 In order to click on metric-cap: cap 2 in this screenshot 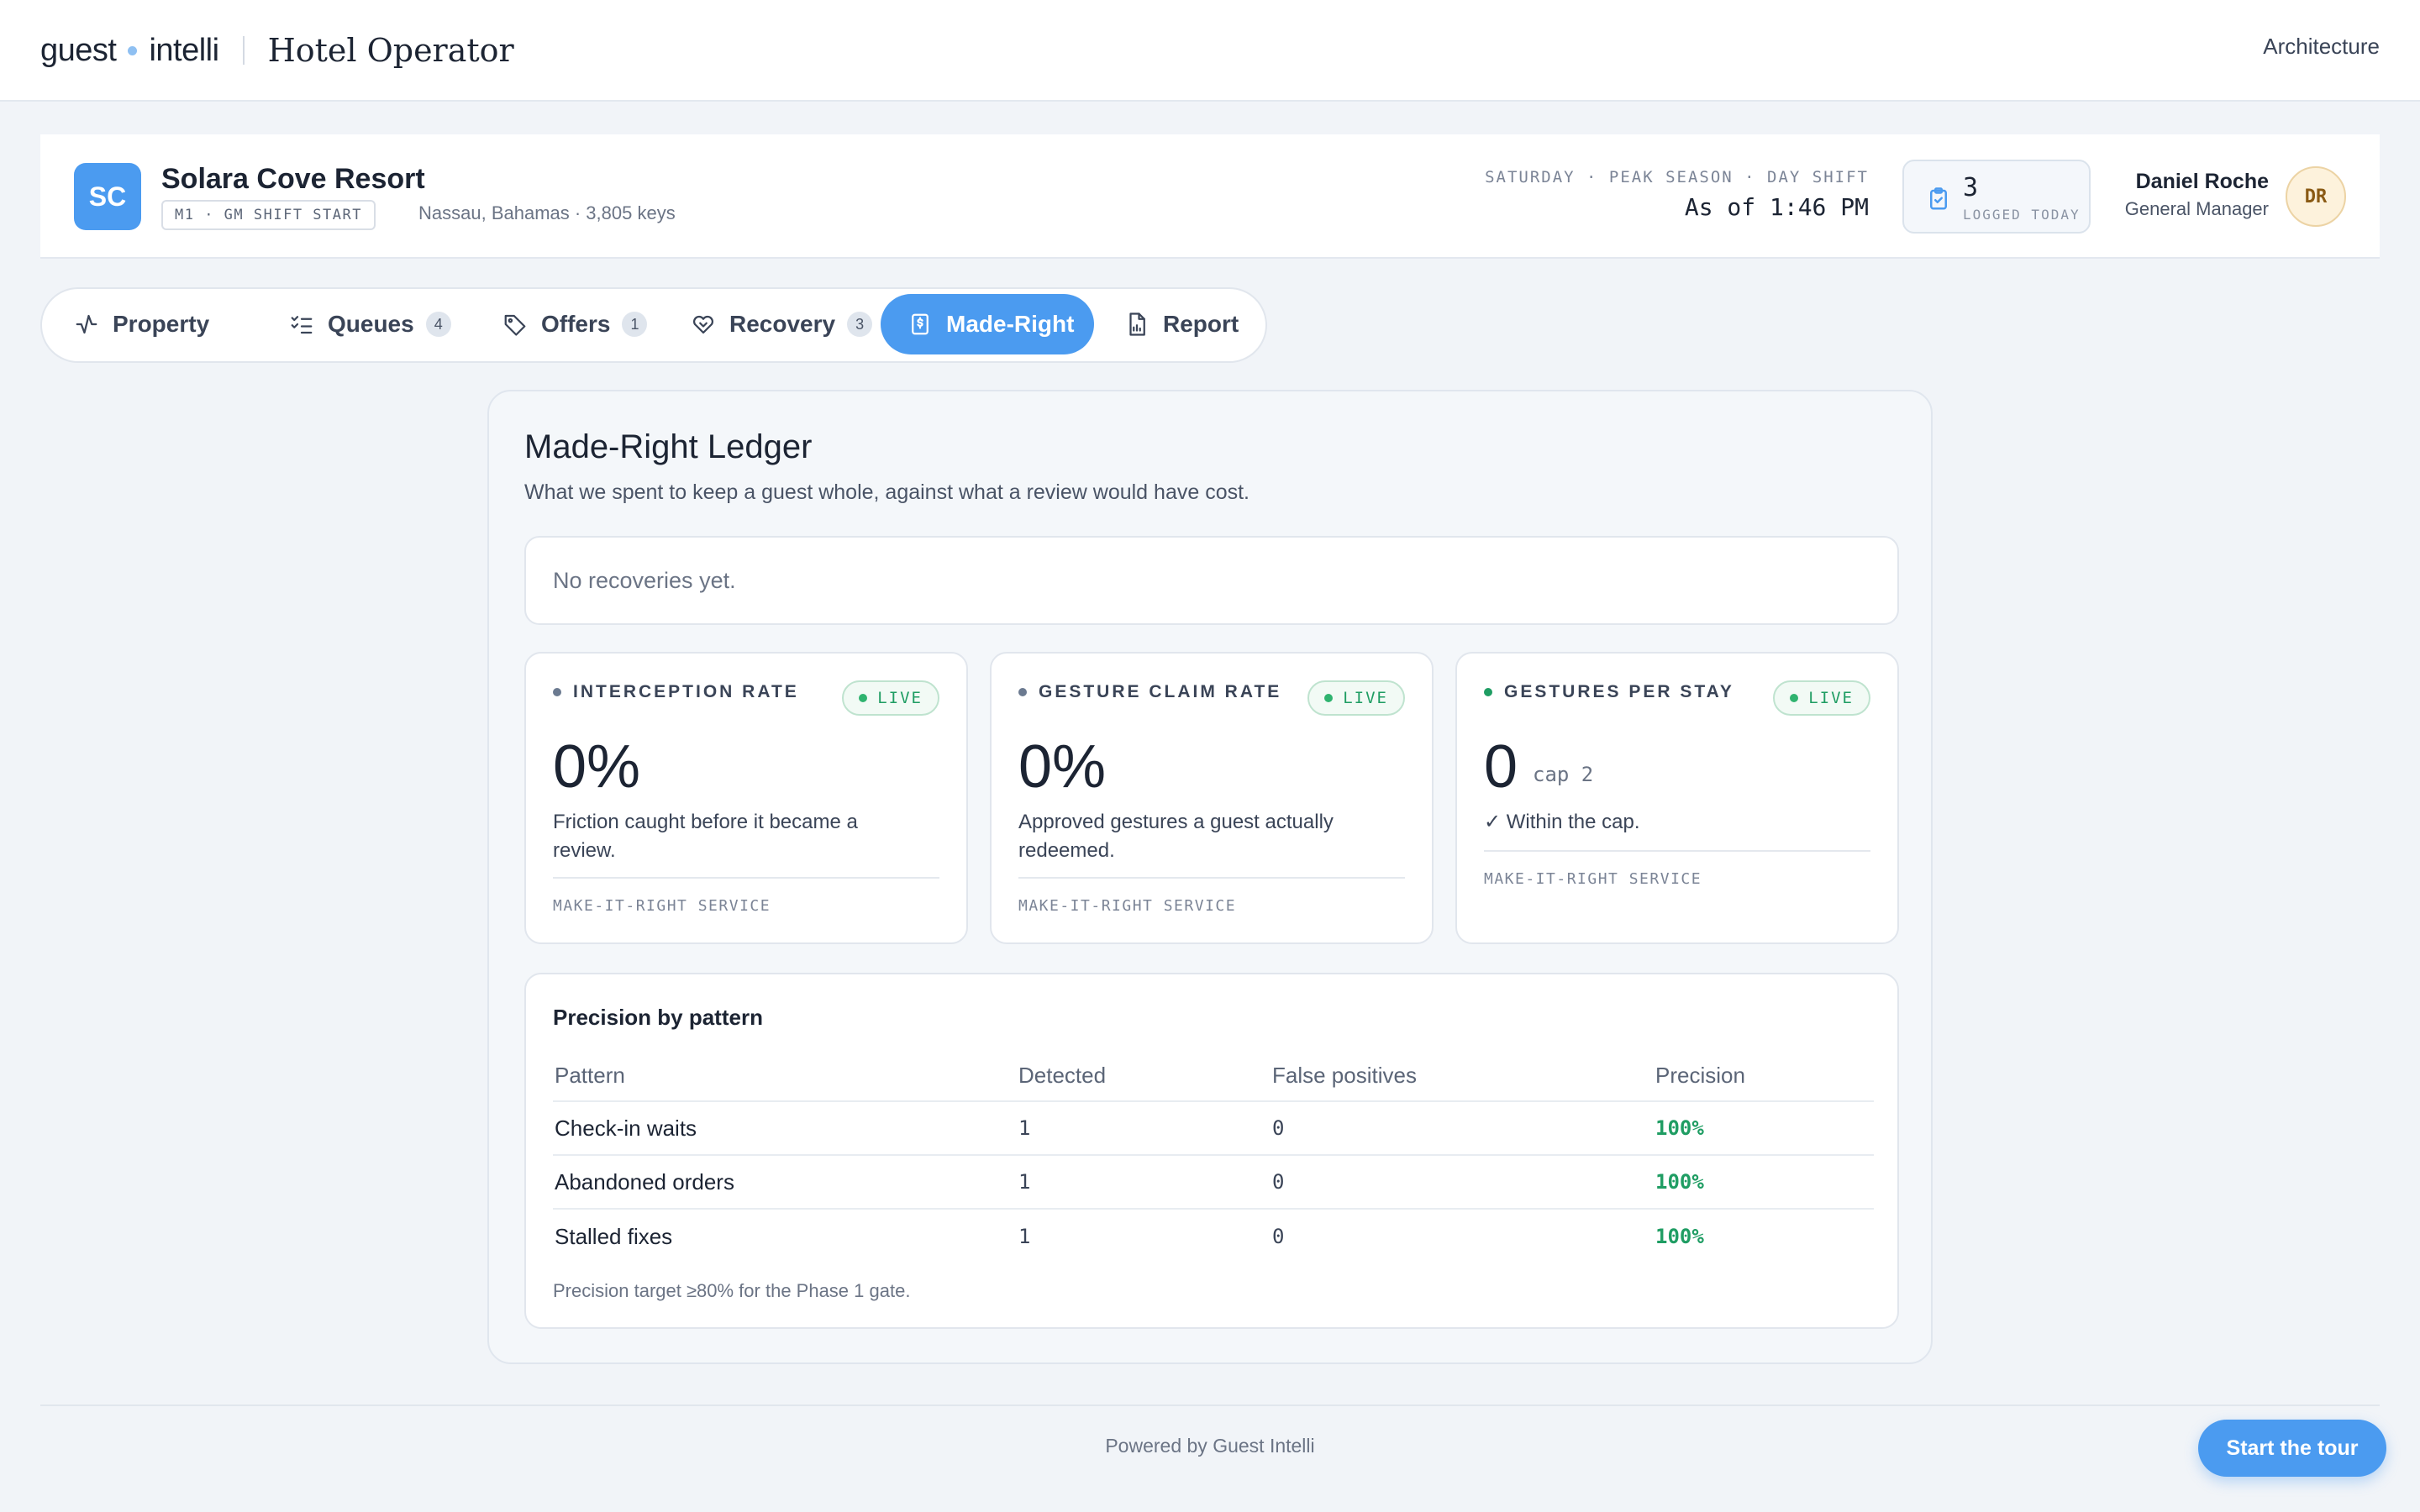, I will do `click(1563, 774)`.